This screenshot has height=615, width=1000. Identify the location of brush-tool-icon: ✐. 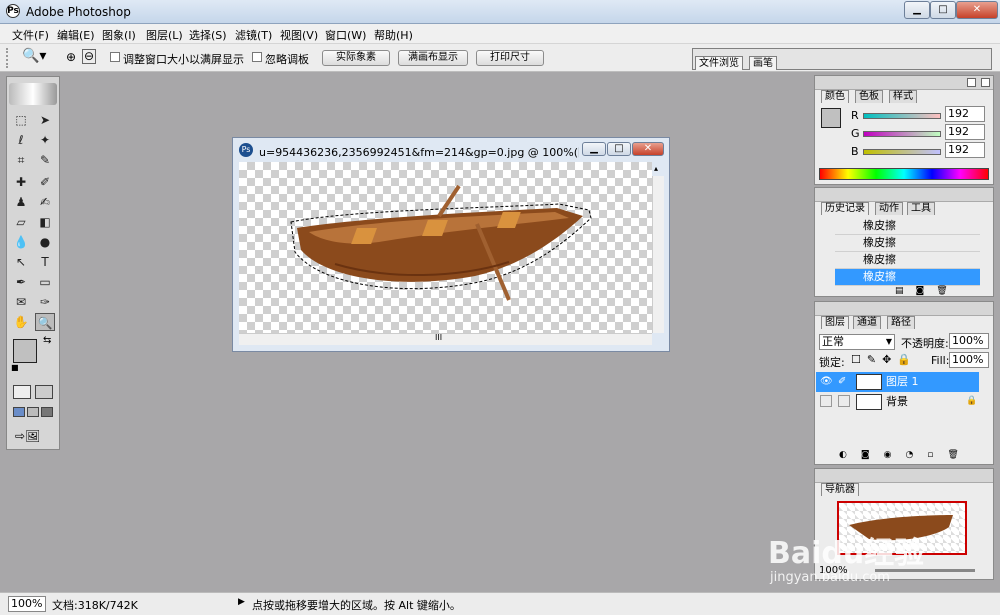
(45, 182).